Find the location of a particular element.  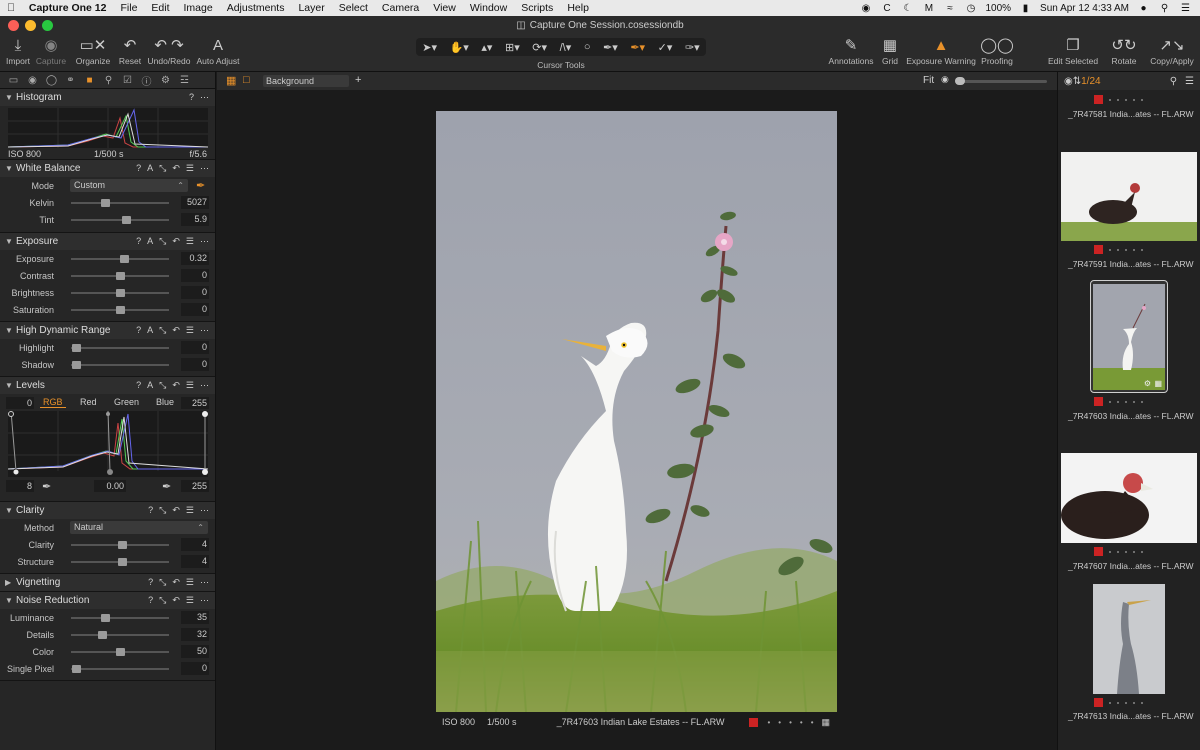

spot-removal-icon: ○ is located at coordinates (587, 47).